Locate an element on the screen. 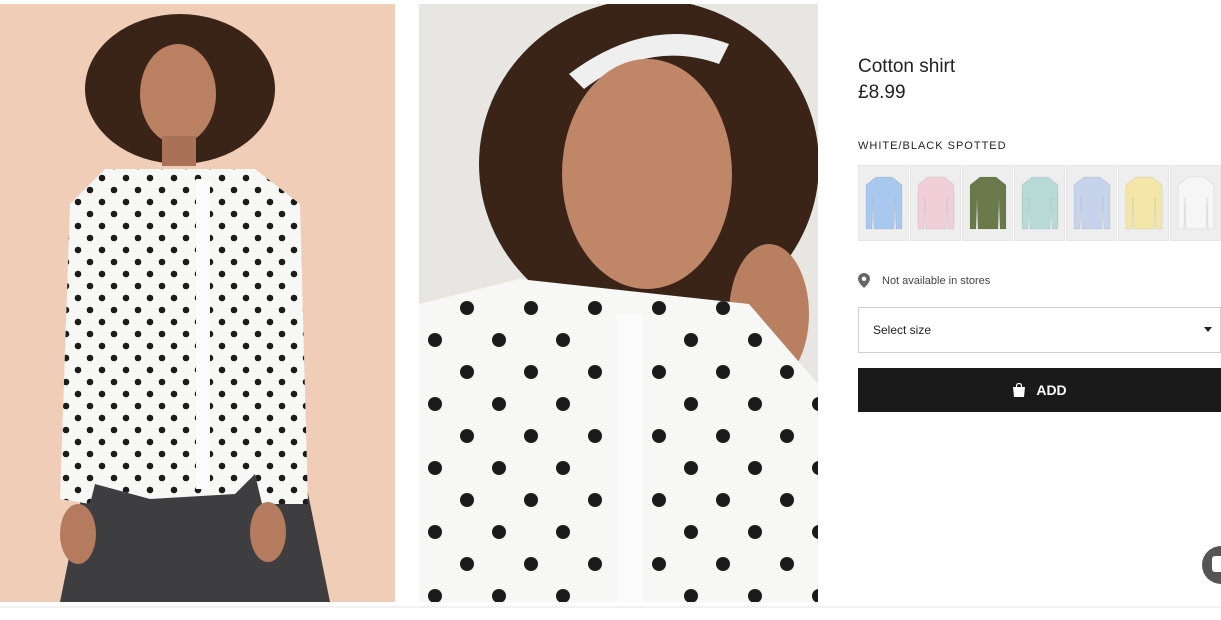 This screenshot has width=1221, height=620. color-swatch-pink-striped is located at coordinates (935, 203).